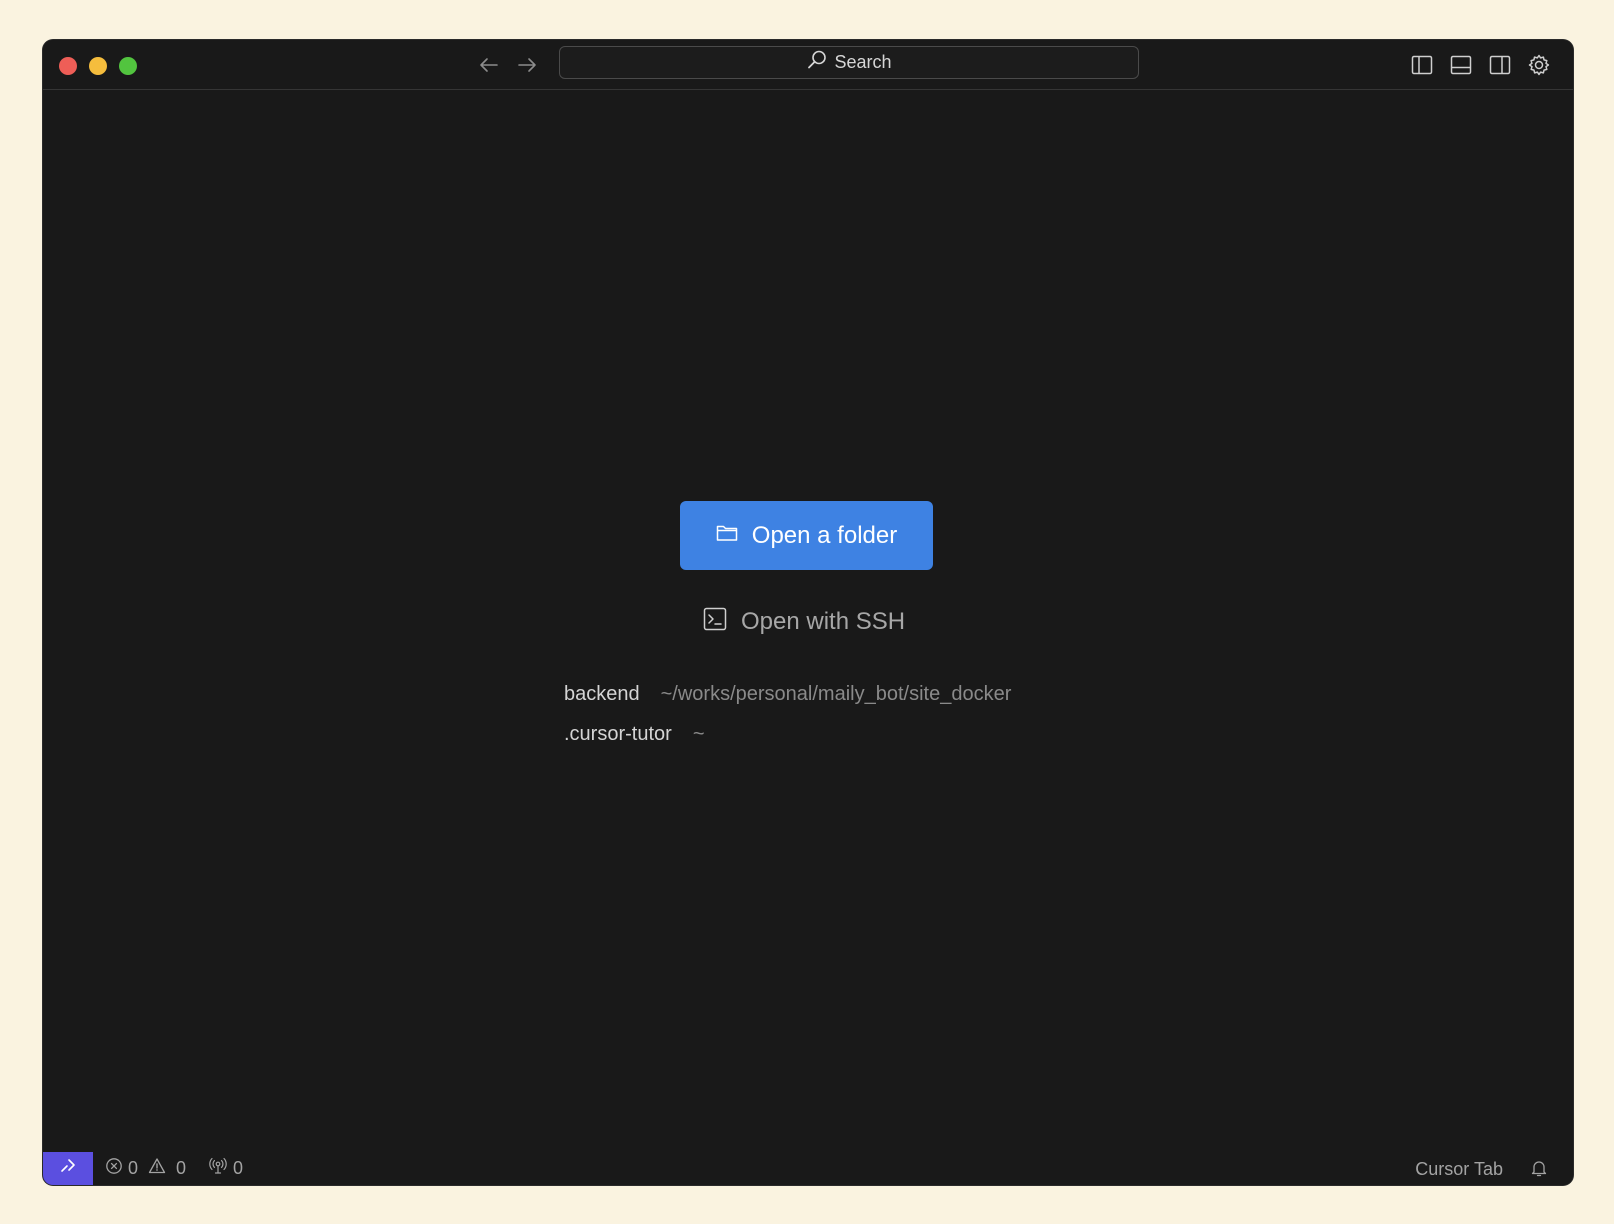 The width and height of the screenshot is (1614, 1224). What do you see at coordinates (808, 1168) in the screenshot?
I see `status-bar: 0 0 0 Cursor Tab` at bounding box center [808, 1168].